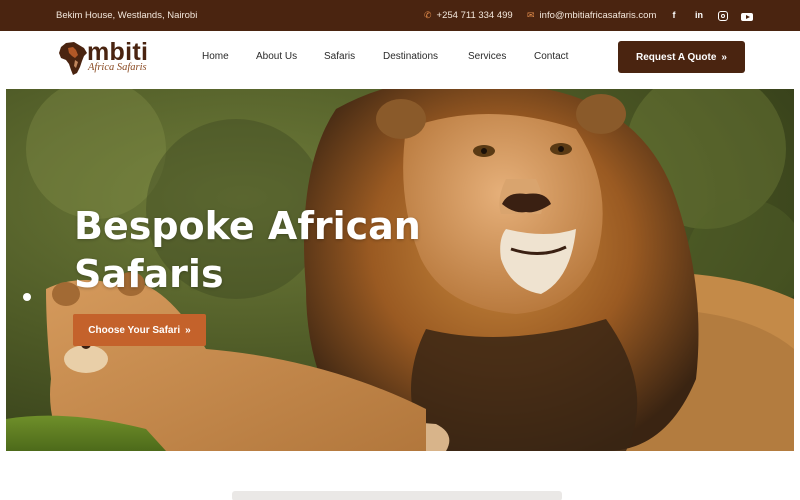 Image resolution: width=800 pixels, height=500 pixels. What do you see at coordinates (134, 330) in the screenshot?
I see `choose-safari-label: Choose Your Safari` at bounding box center [134, 330].